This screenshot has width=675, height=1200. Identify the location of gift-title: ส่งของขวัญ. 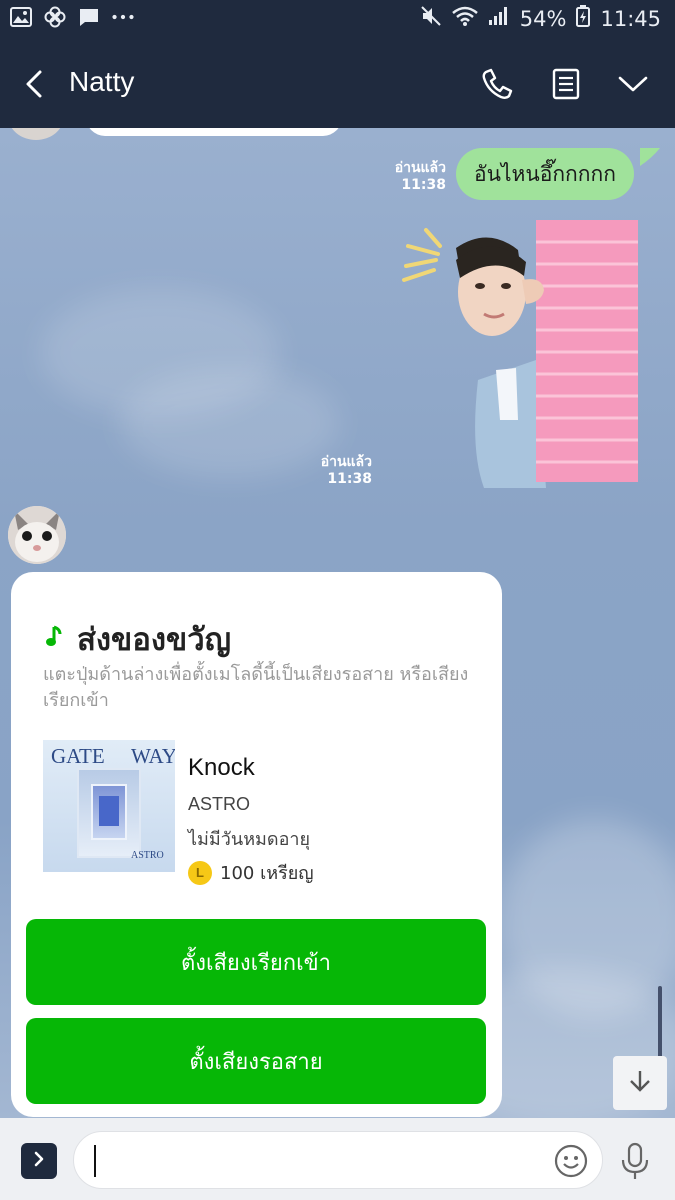
(154, 640).